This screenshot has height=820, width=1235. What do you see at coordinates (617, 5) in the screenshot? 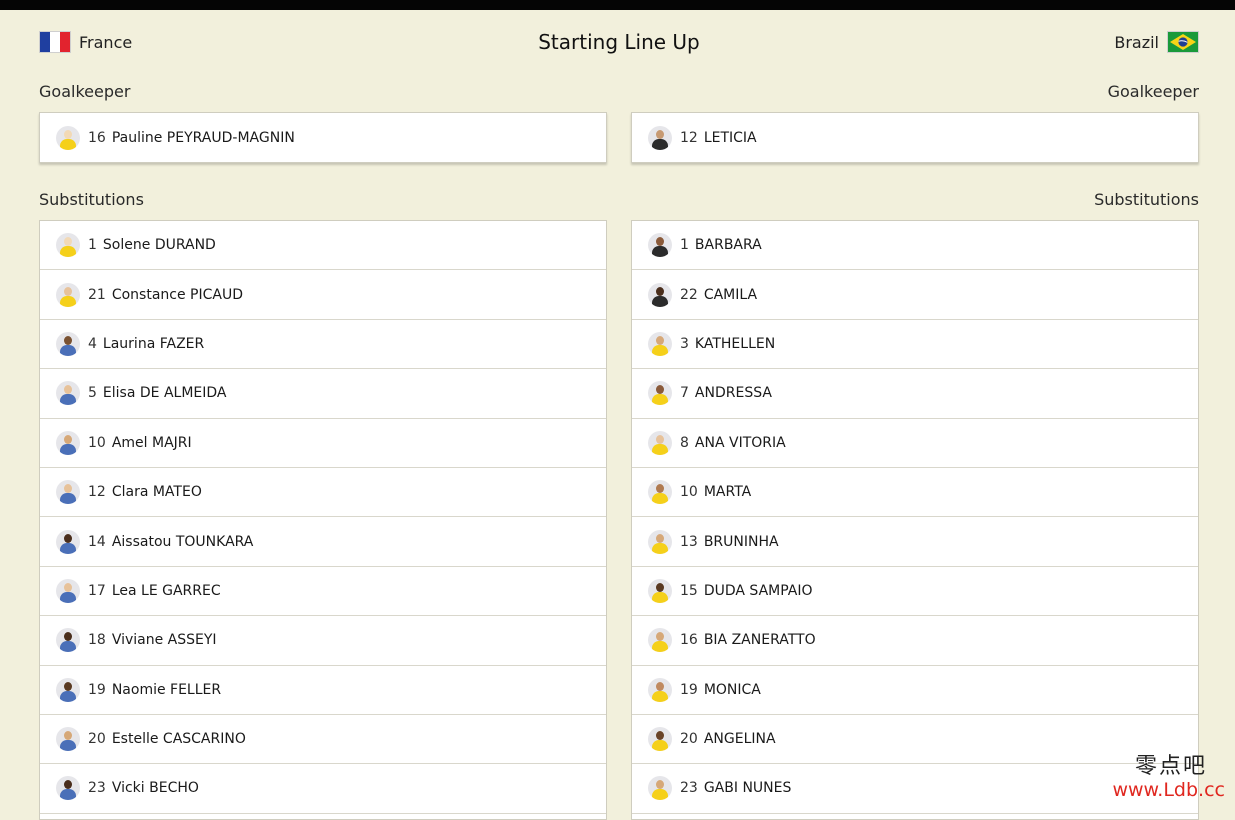
I see `top-bar` at bounding box center [617, 5].